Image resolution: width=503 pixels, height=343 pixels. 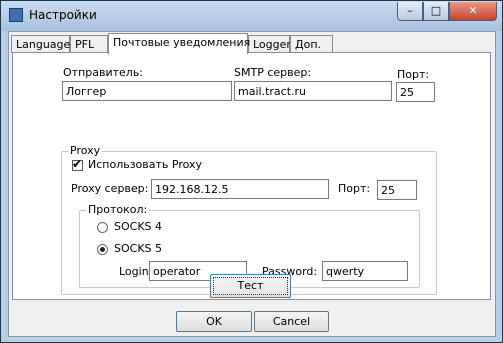 I want to click on socks4-label: SOCKS 4, so click(x=138, y=226).